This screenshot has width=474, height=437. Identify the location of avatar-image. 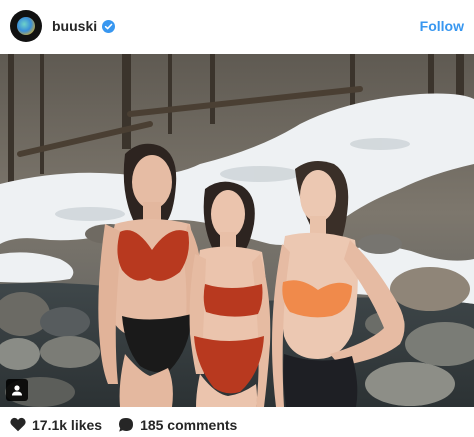
(26, 26).